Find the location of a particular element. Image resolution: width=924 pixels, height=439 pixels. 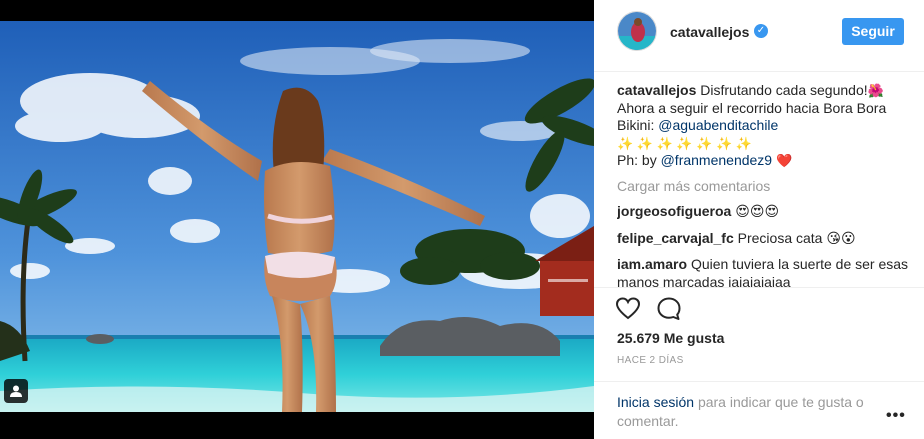

caption-line-3: Bikini: @aguabenditachile is located at coordinates (764, 126).